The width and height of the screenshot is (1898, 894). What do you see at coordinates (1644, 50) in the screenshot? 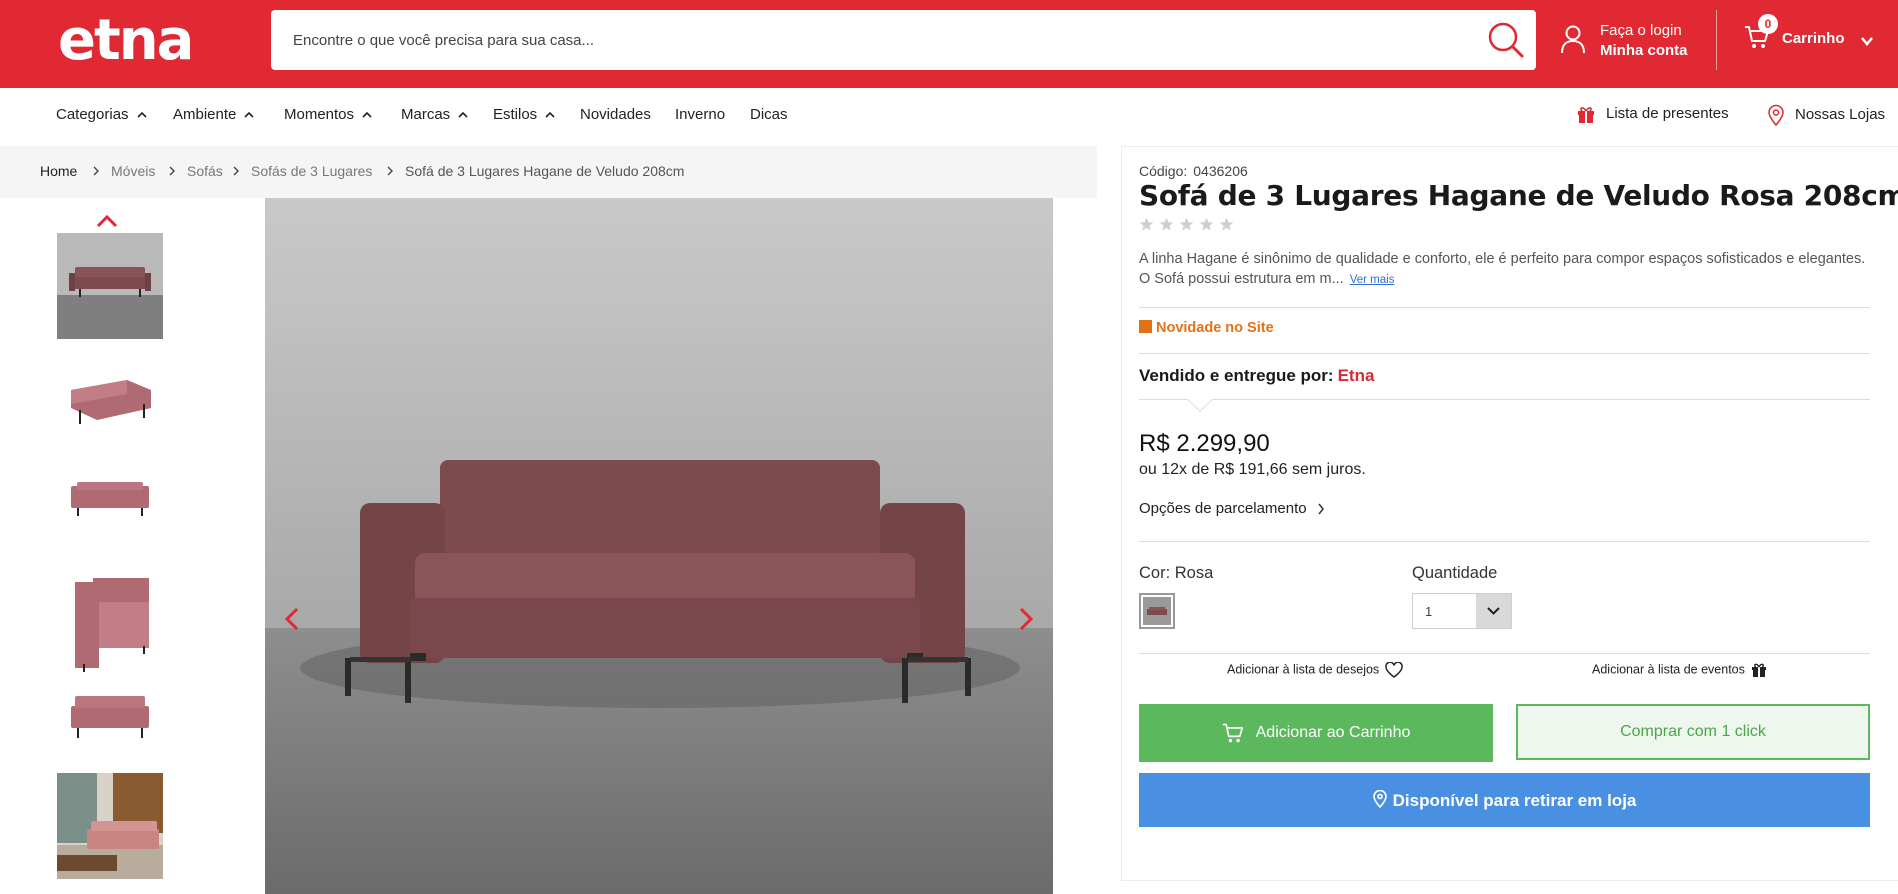
I see `my-account-text: Minha conta` at bounding box center [1644, 50].